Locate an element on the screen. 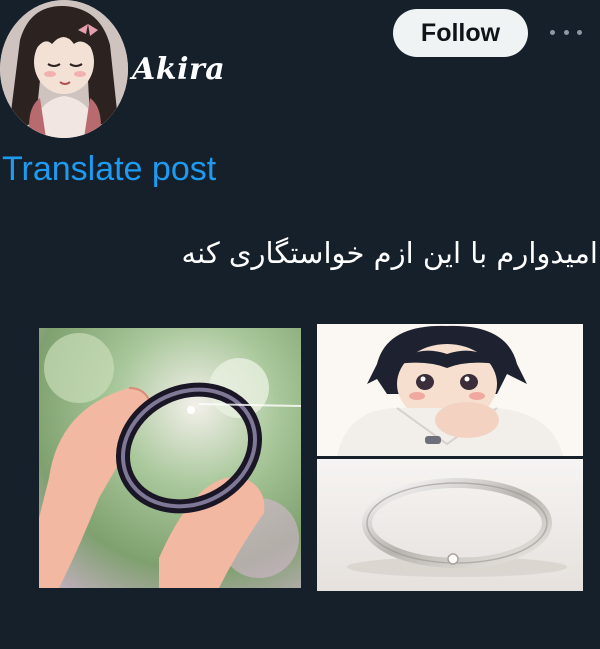 Image resolution: width=600 pixels, height=649 pixels. follow-button: Follow is located at coordinates (460, 33).